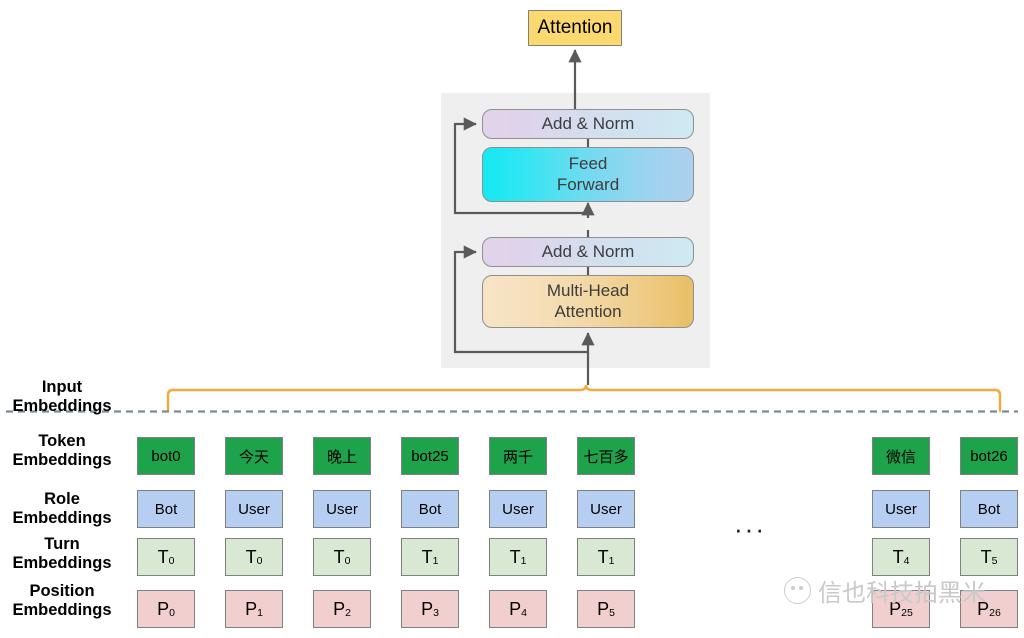 This screenshot has height=638, width=1024. I want to click on embedding-cell-turn-left-3: T1, so click(430, 557).